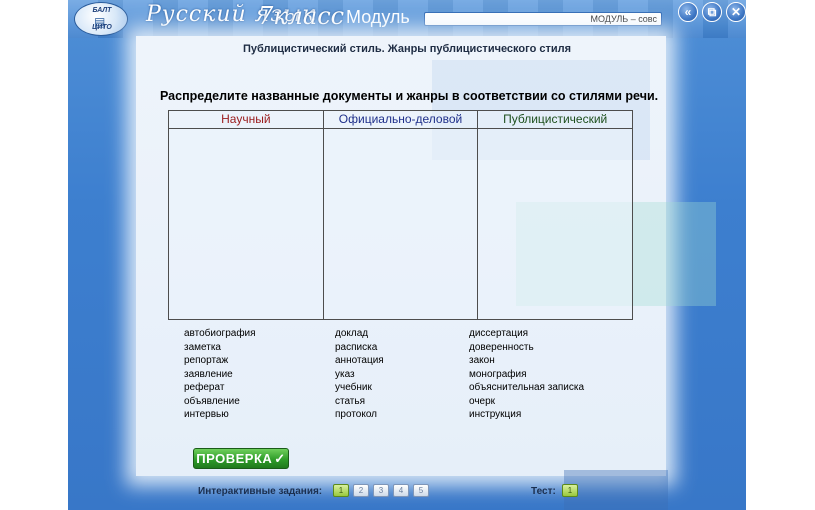 The width and height of the screenshot is (815, 510). Describe the element at coordinates (526, 348) in the screenshot. I see `word-item: доверенность` at that location.